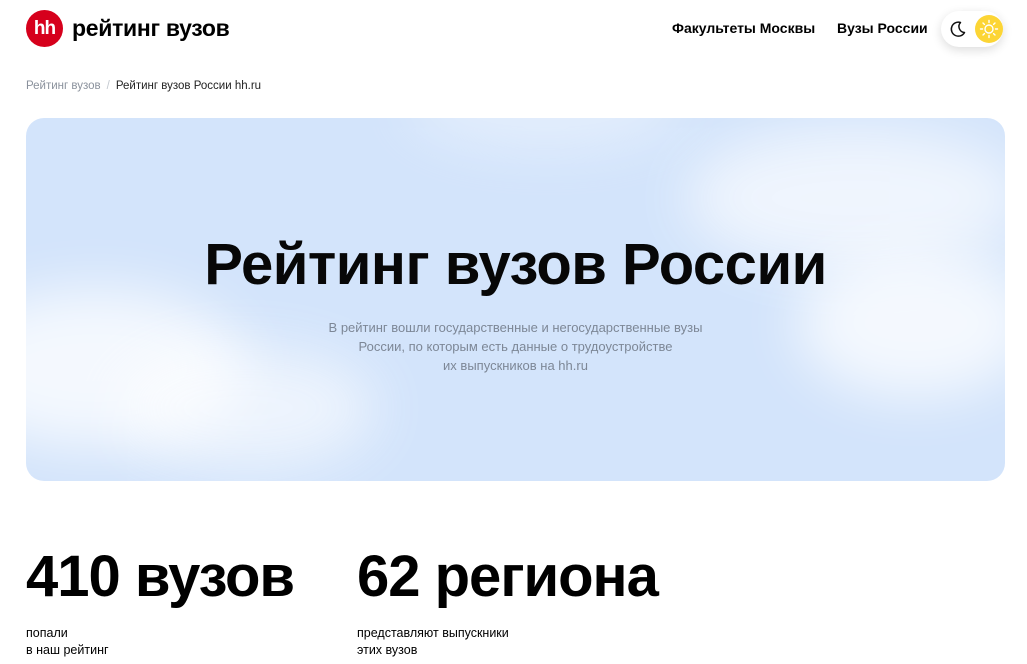 This screenshot has height=664, width=1027. What do you see at coordinates (743, 28) in the screenshot?
I see `nav-moscow-faculties: Факультеты Москвы` at bounding box center [743, 28].